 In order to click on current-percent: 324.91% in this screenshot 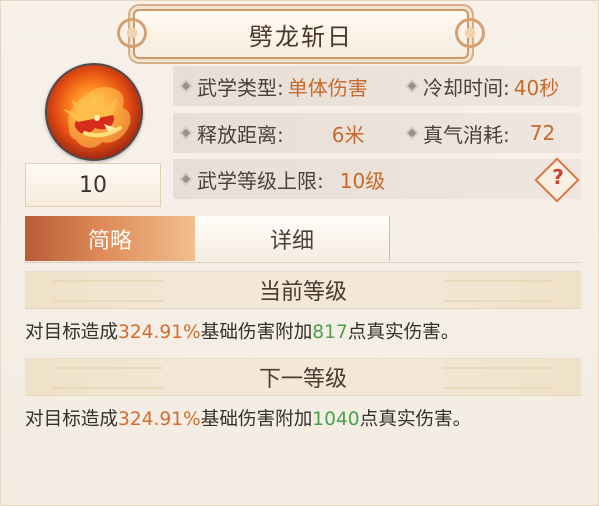, I will do `click(159, 332)`.